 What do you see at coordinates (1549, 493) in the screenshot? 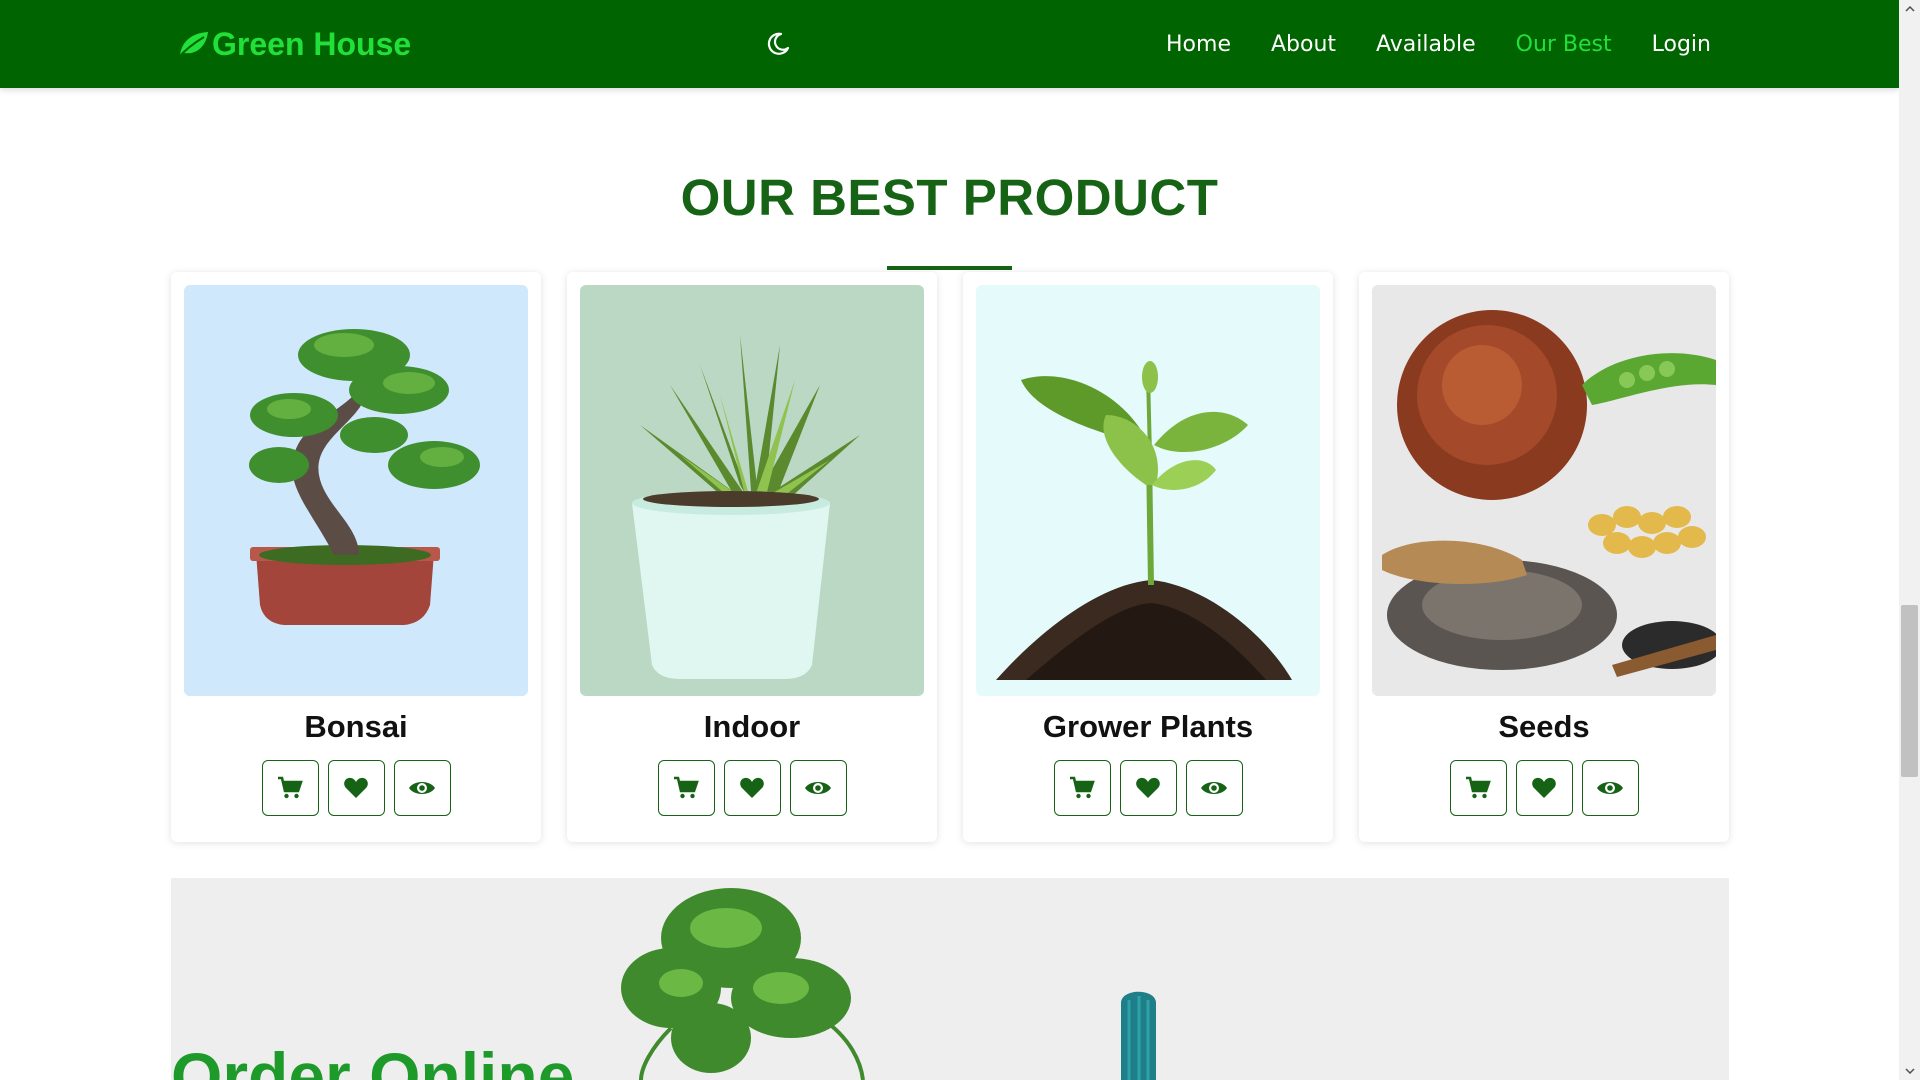
I see `seeds-assortment-image` at bounding box center [1549, 493].